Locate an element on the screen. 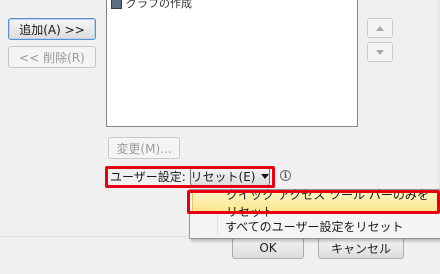 This screenshot has width=440, height=274. add-button: 追加(A) >> is located at coordinates (52, 29).